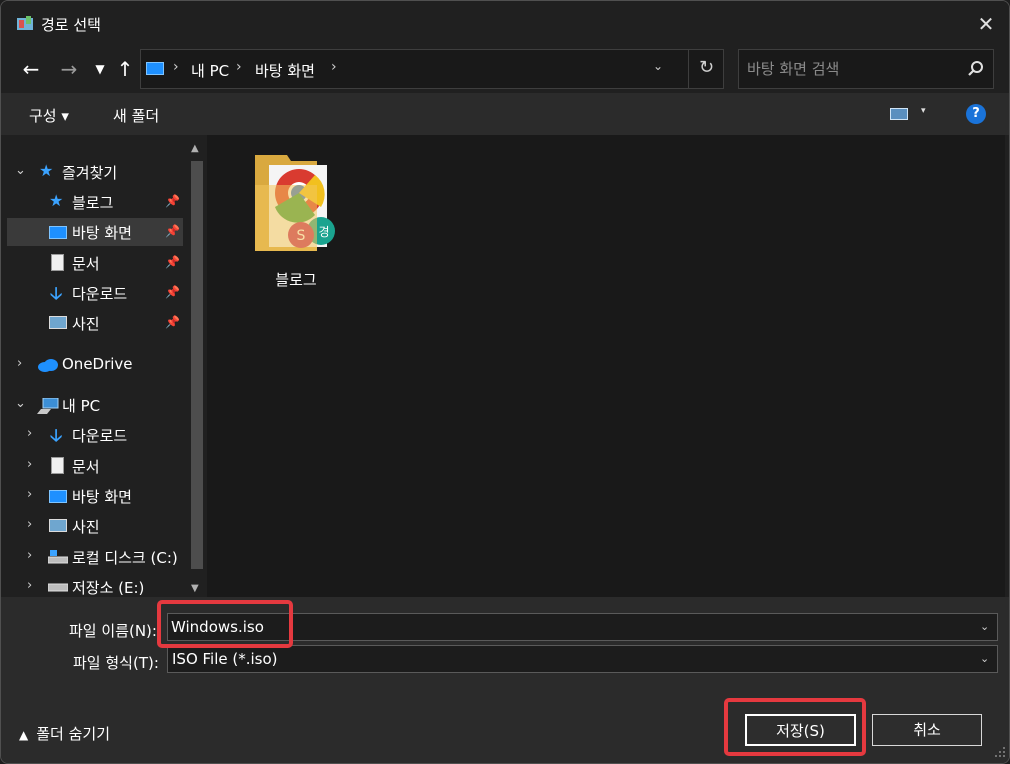 The height and width of the screenshot is (764, 1010). I want to click on sidebar-item-label: 저장소 (E:), so click(108, 588).